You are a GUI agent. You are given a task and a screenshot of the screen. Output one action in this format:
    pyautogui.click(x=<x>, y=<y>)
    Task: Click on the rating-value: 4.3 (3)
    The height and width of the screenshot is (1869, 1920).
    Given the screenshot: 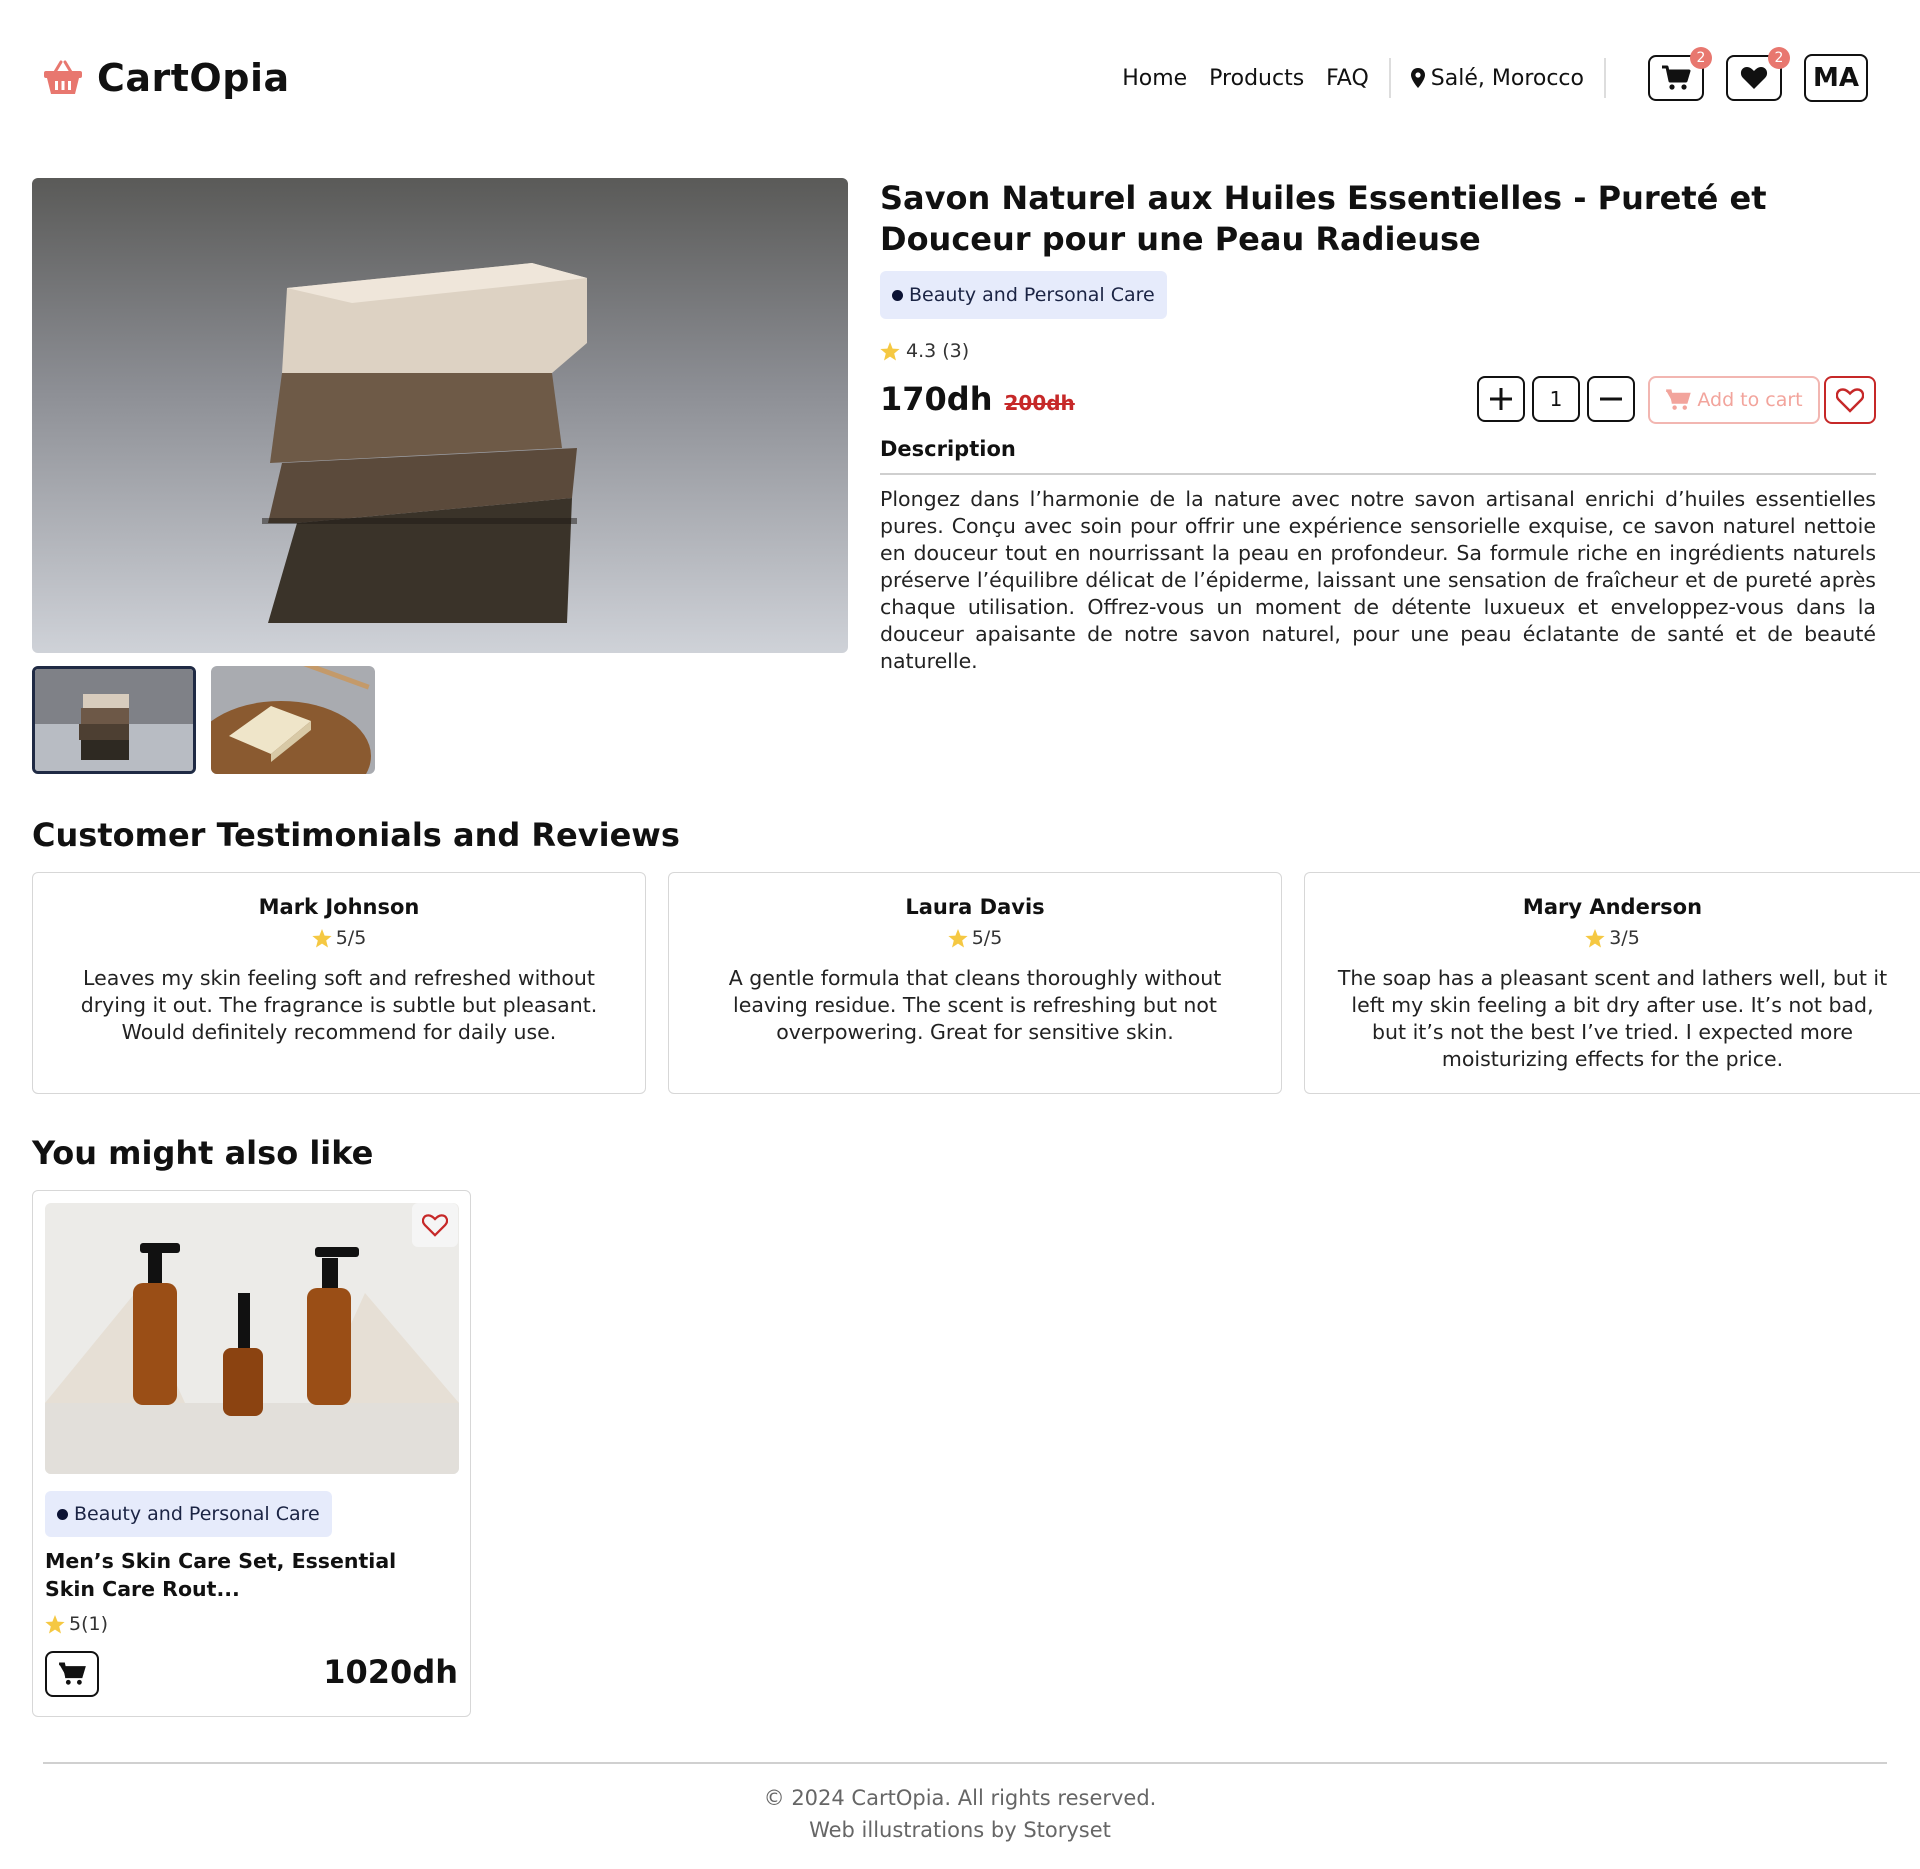 What is the action you would take?
    pyautogui.click(x=938, y=351)
    